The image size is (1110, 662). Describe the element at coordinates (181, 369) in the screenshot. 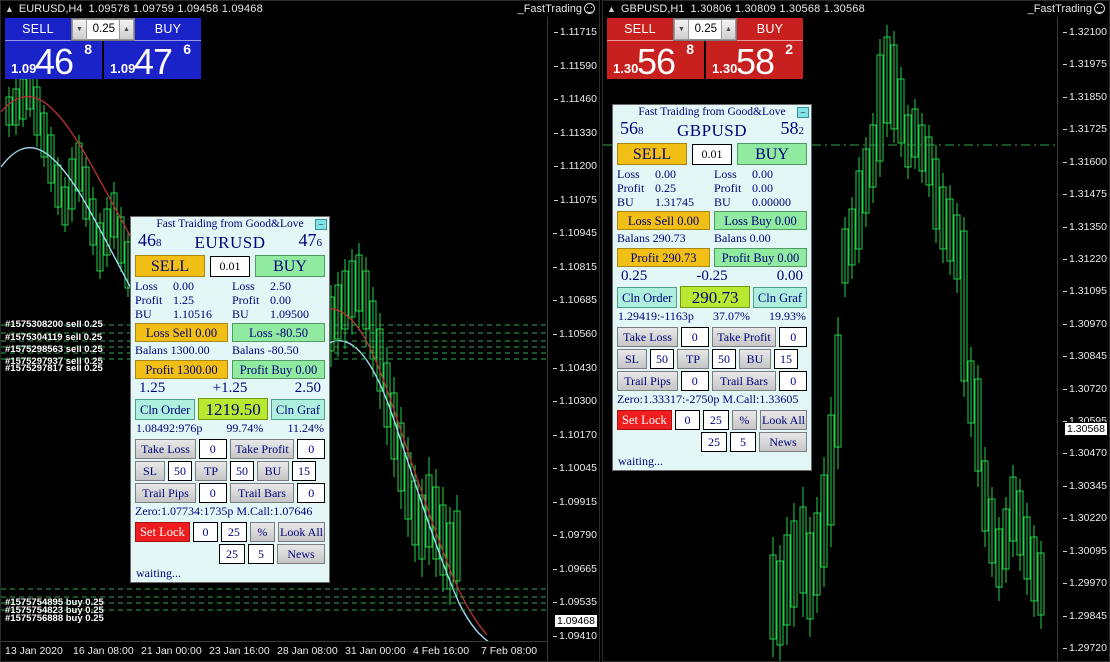

I see `profit-sell-button: Profit 1300.00` at that location.